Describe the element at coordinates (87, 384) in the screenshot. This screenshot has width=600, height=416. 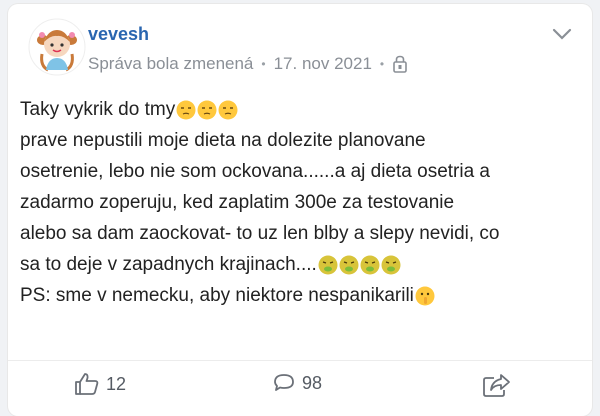
I see `thumbs-up-icon` at that location.